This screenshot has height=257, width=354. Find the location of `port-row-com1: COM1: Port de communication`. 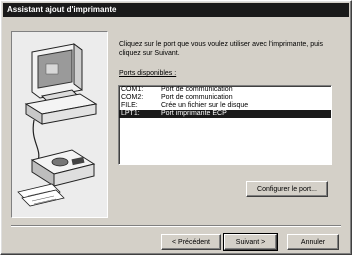

port-row-com1: COM1: Port de communication is located at coordinates (225, 90).